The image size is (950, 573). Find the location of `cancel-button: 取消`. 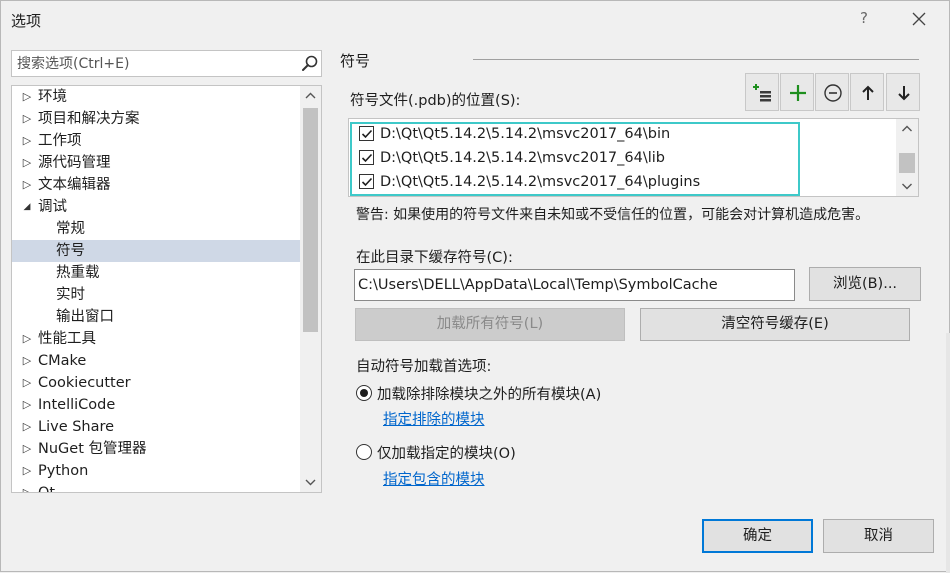

cancel-button: 取消 is located at coordinates (878, 536).